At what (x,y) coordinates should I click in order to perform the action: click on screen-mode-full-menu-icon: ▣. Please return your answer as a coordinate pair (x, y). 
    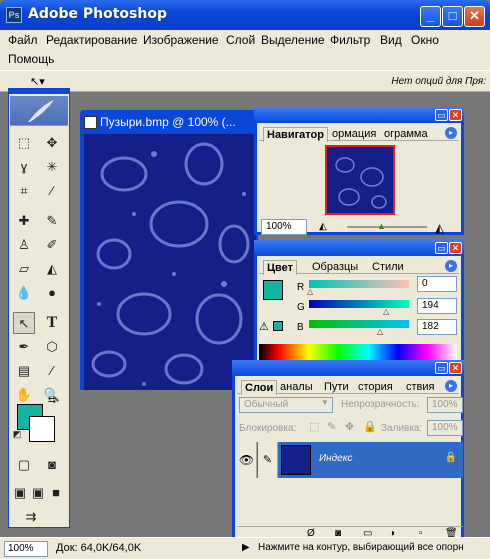
    Looking at the image, I should click on (38, 493).